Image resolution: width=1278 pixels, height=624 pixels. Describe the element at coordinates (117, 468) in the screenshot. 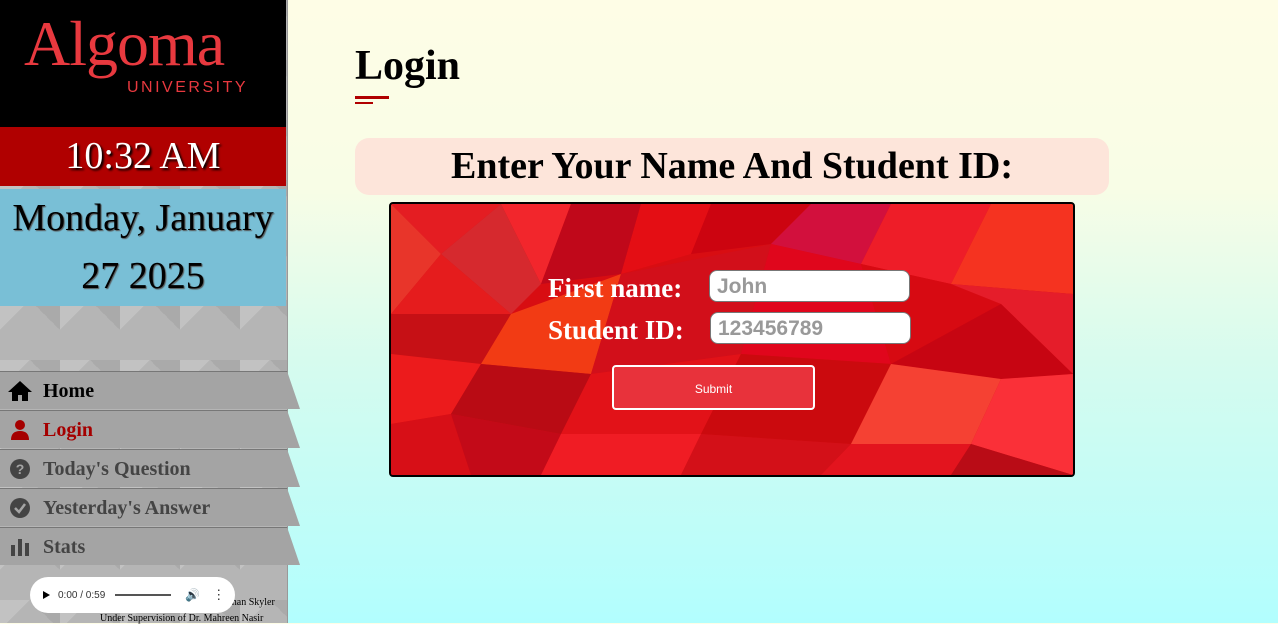

I see `nav-label-question: Today's Question` at that location.